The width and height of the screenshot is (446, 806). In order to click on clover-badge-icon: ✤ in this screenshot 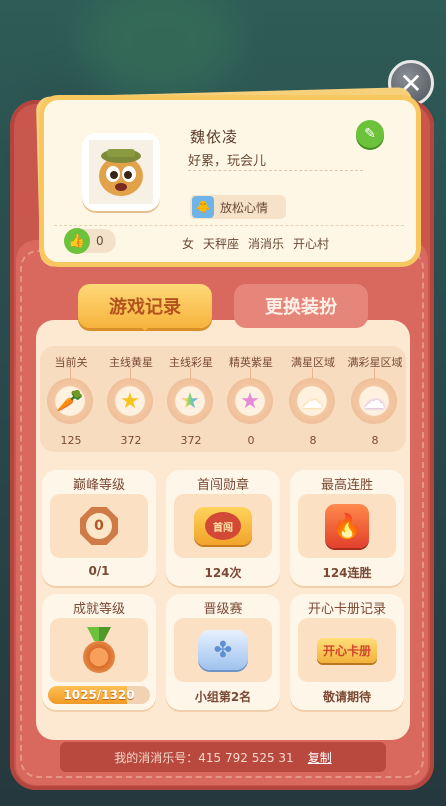, I will do `click(223, 650)`.